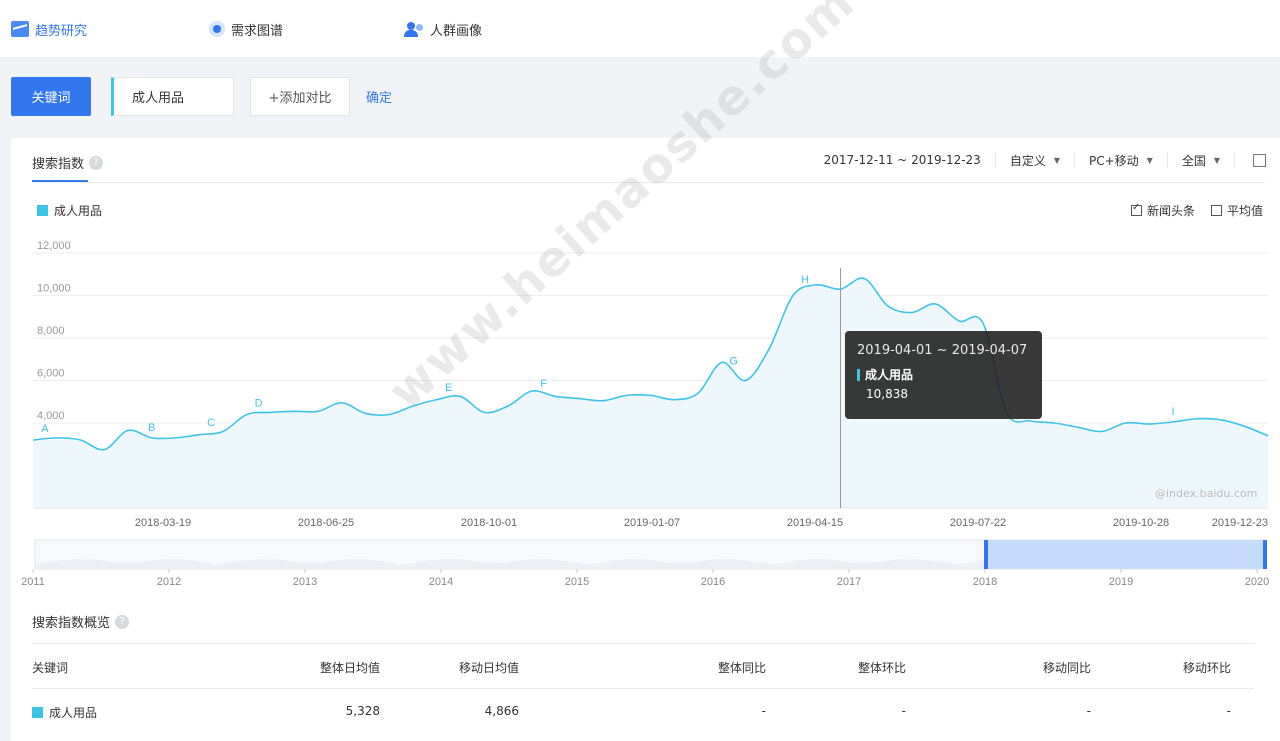  I want to click on col-overall-mom: 整体环比, so click(881, 668).